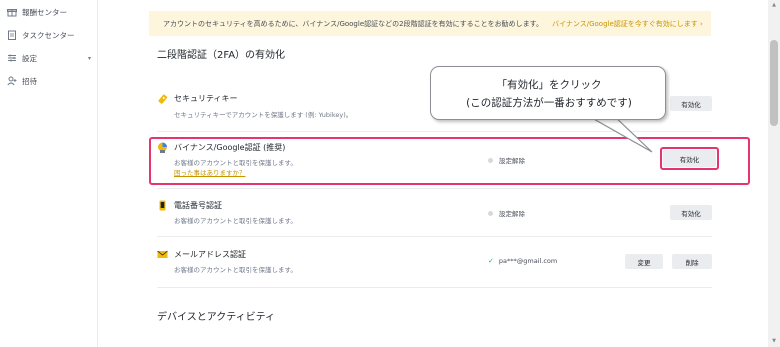 Image resolution: width=780 pixels, height=347 pixels. I want to click on callout-text-line2: (この認証方法が一番おすすめです), so click(549, 103).